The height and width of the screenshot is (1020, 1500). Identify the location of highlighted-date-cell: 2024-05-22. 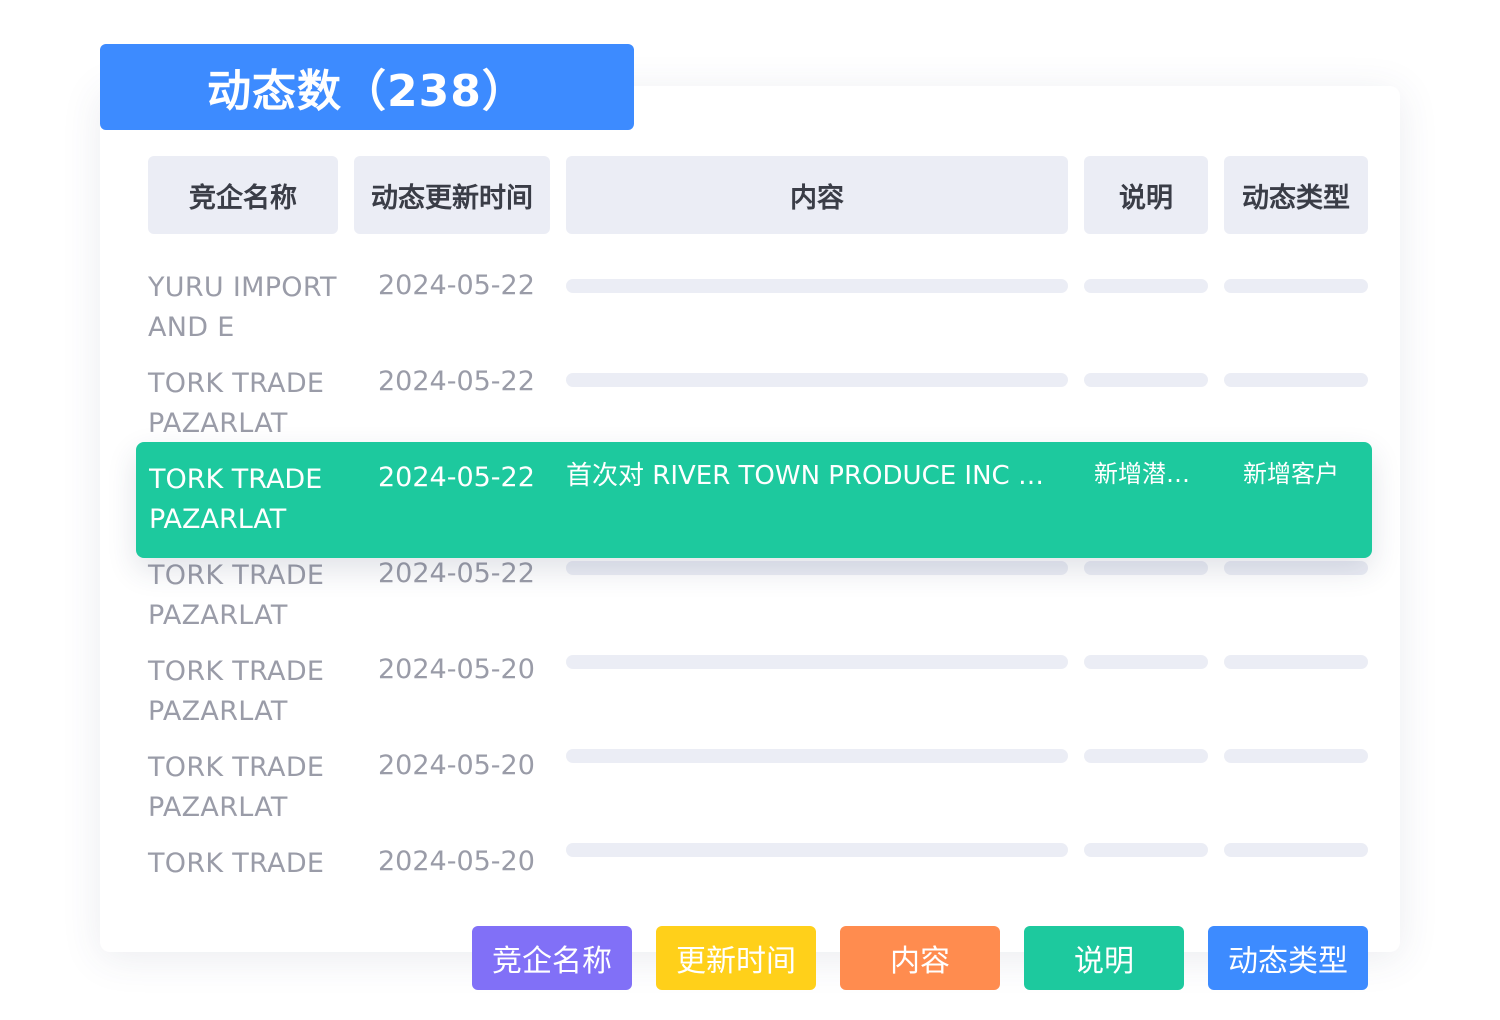
(456, 477).